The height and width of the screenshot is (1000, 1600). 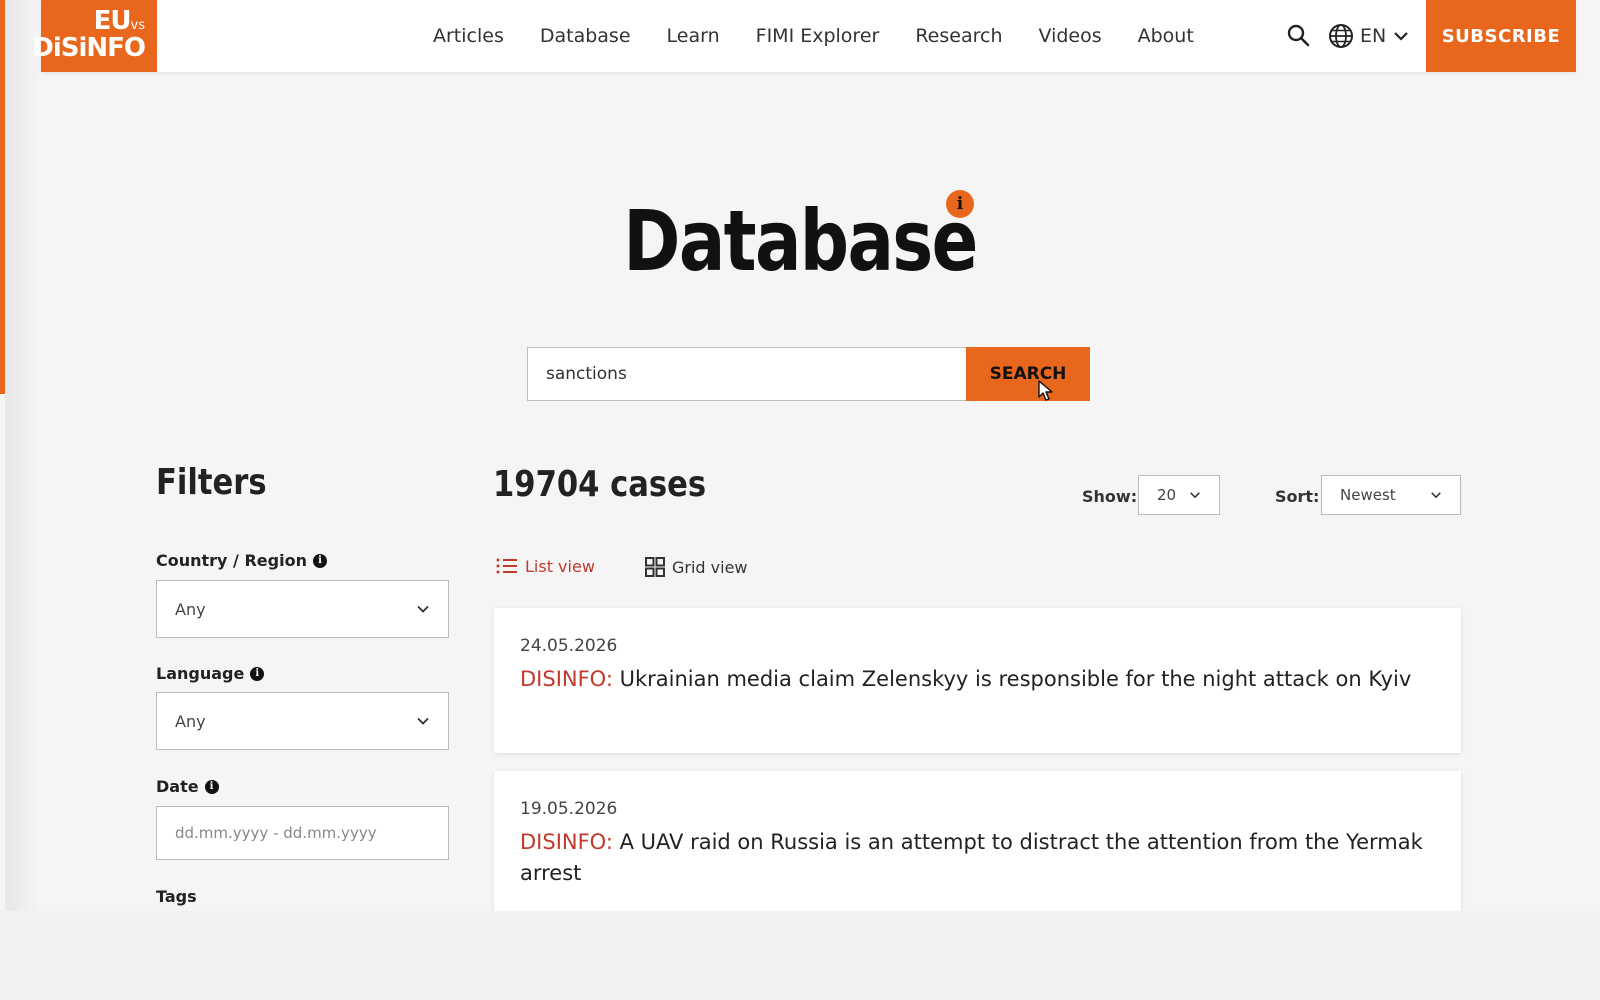 What do you see at coordinates (7, 652) in the screenshot?
I see `left-rail` at bounding box center [7, 652].